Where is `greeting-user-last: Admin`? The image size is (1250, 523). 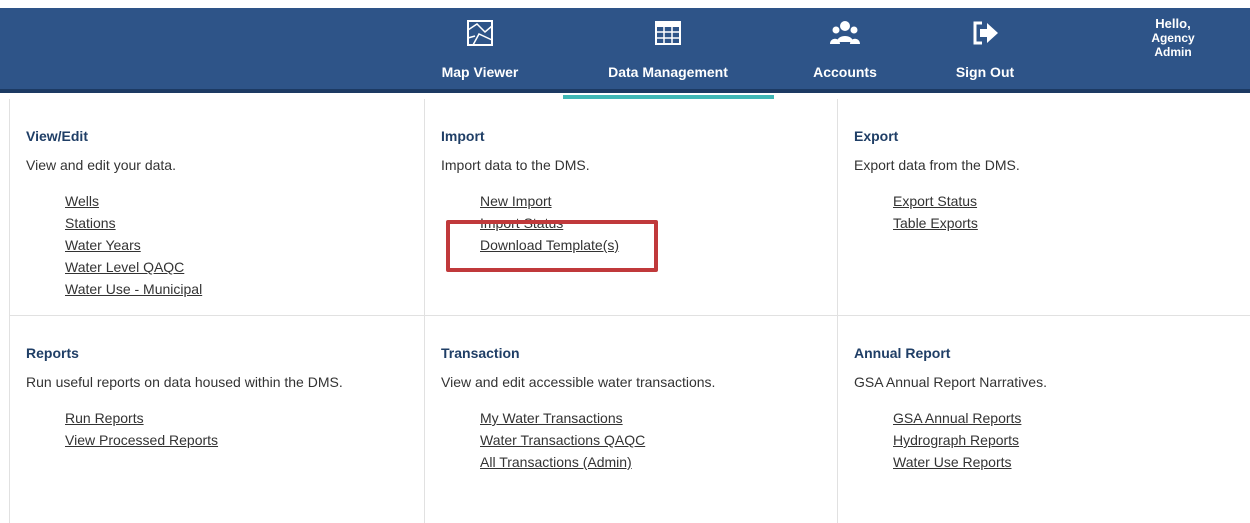
greeting-user-last: Admin is located at coordinates (1173, 51).